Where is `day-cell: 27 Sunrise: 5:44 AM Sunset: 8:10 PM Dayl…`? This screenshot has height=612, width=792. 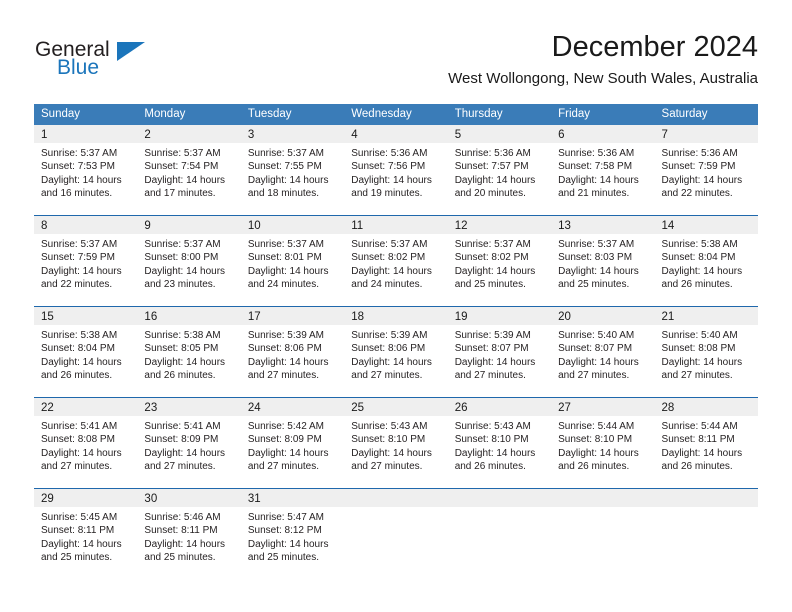 day-cell: 27 Sunrise: 5:44 AM Sunset: 8:10 PM Dayl… is located at coordinates (603, 443).